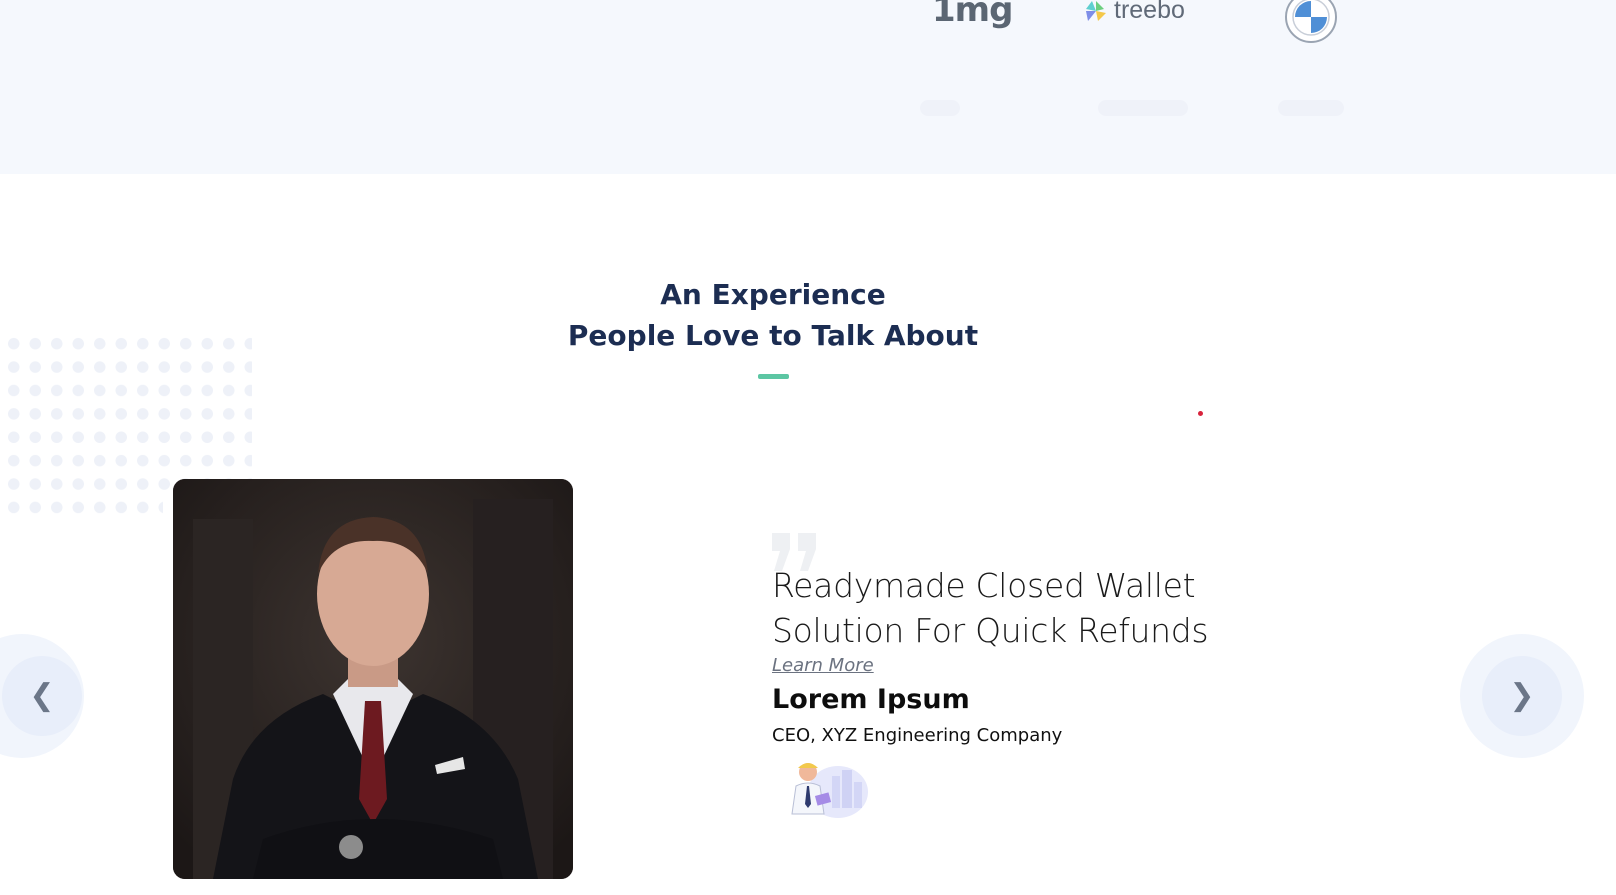  I want to click on section-title-line-1: An Experience, so click(773, 294).